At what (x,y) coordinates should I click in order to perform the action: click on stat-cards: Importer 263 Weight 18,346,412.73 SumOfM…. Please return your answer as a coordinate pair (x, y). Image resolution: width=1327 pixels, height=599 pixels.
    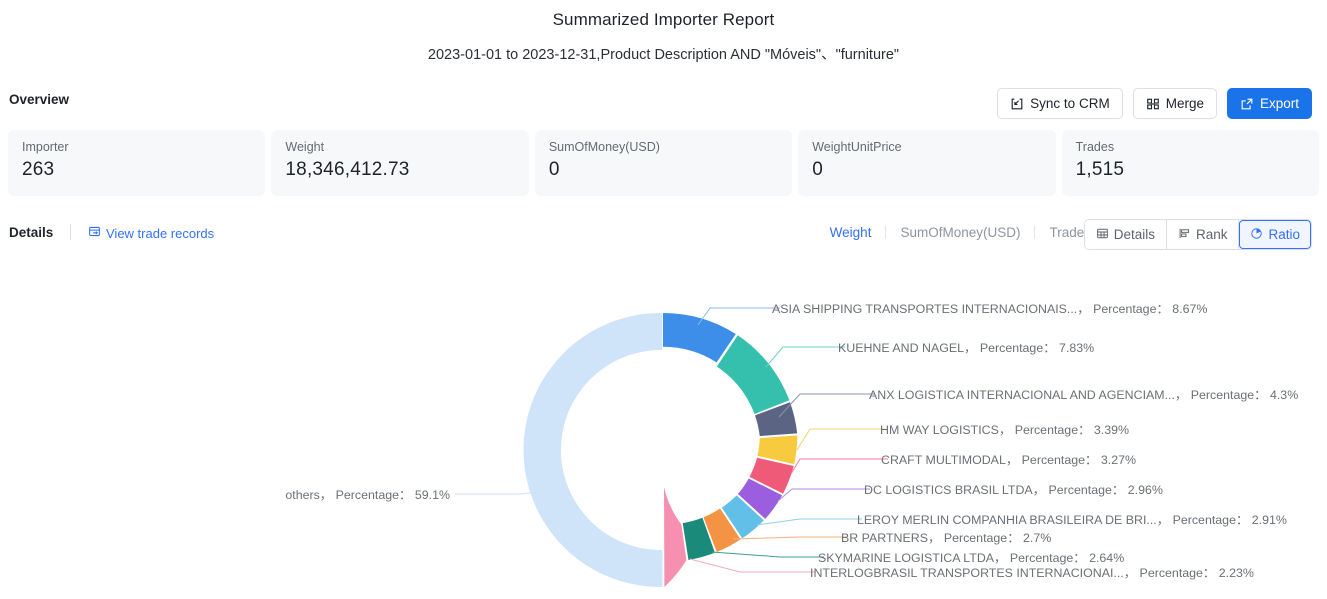
    Looking at the image, I should click on (664, 163).